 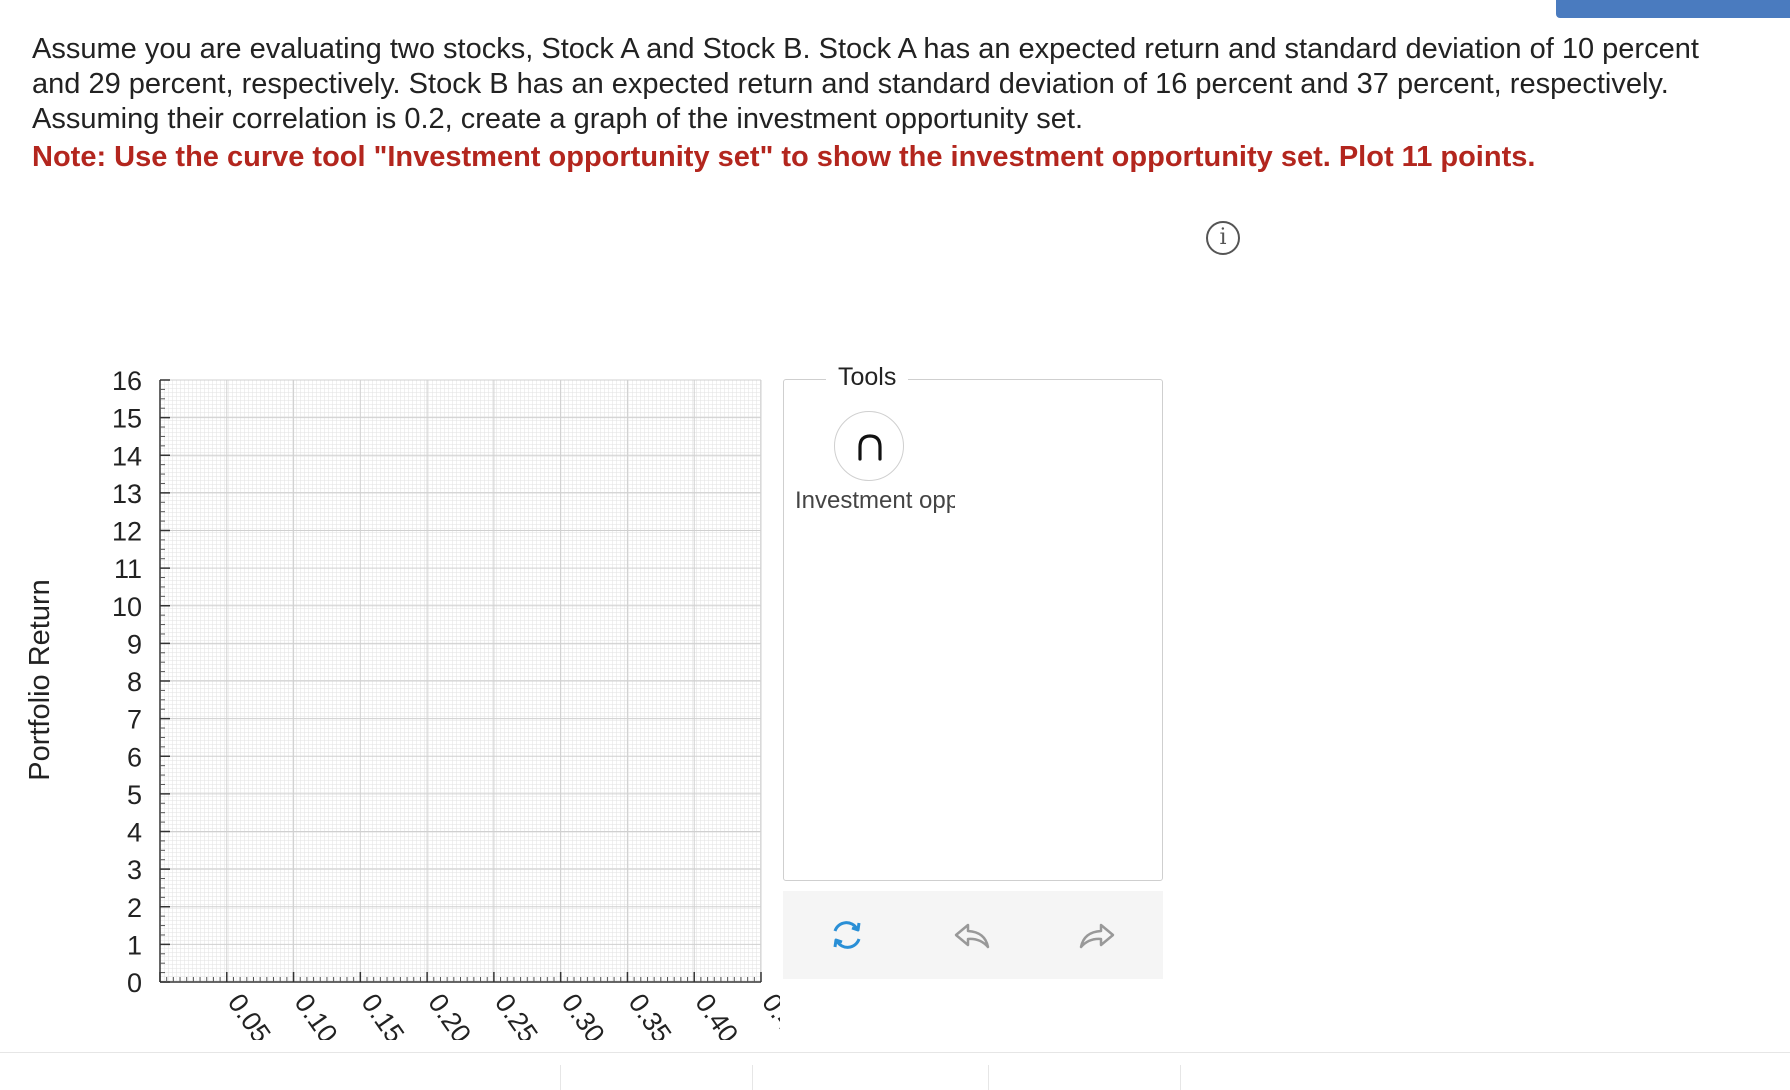 What do you see at coordinates (867, 377) in the screenshot?
I see `tools-title: Tools` at bounding box center [867, 377].